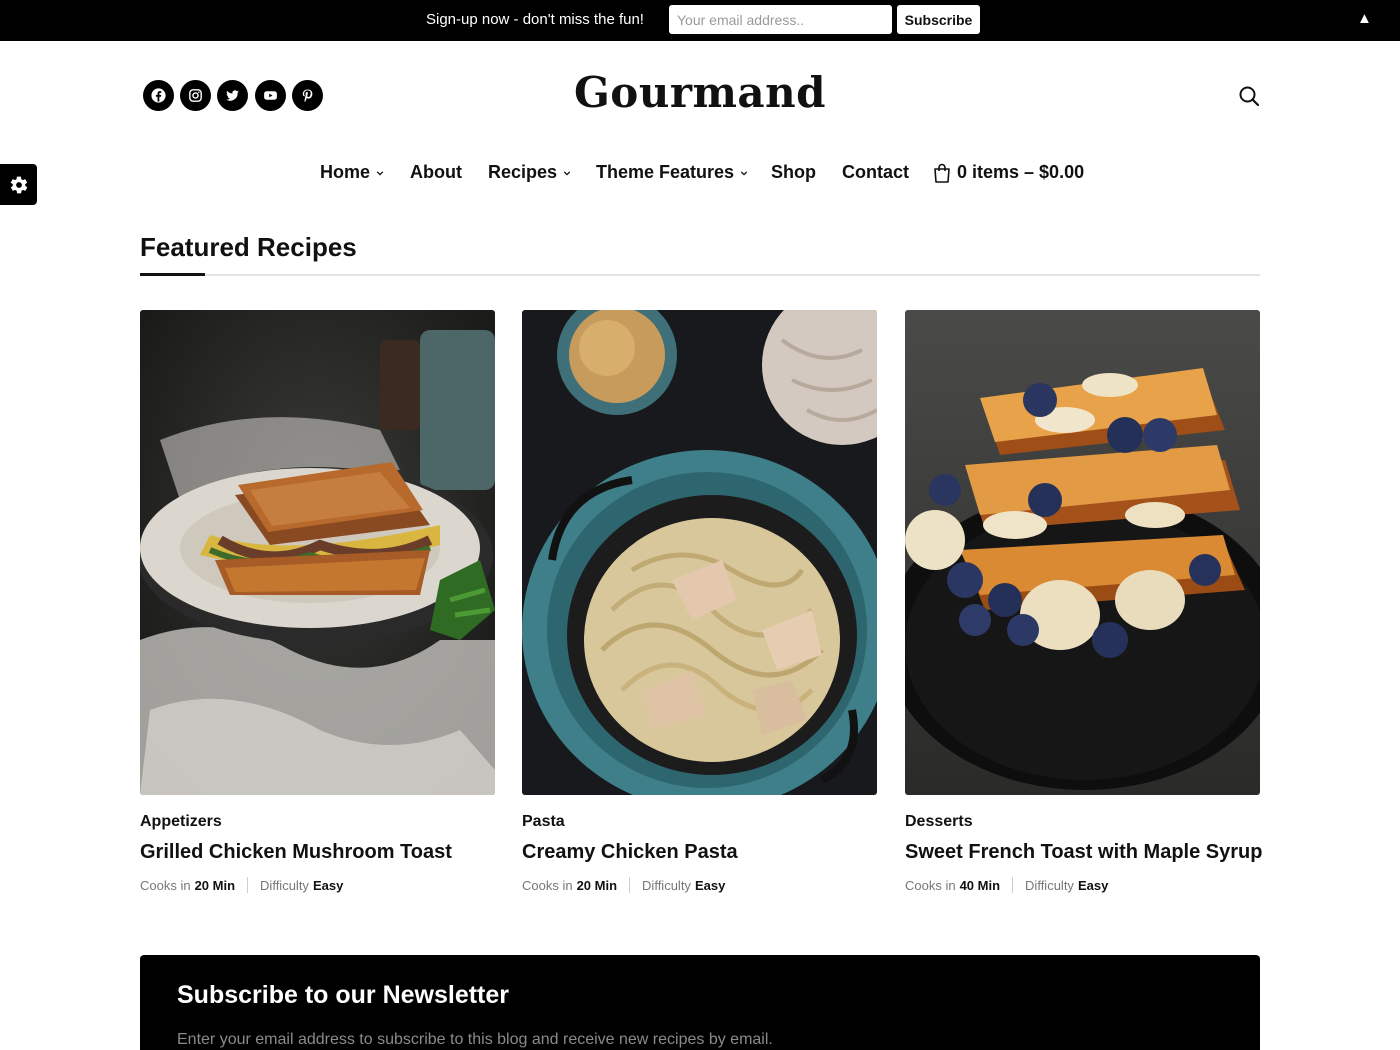 The width and height of the screenshot is (1400, 1050). What do you see at coordinates (665, 172) in the screenshot?
I see `nav-item-label: Theme Features` at bounding box center [665, 172].